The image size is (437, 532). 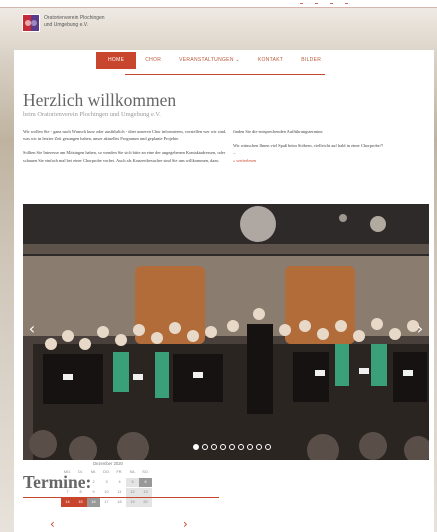 What do you see at coordinates (270, 60) in the screenshot?
I see `nav-item-kontakt: Kontakt` at bounding box center [270, 60].